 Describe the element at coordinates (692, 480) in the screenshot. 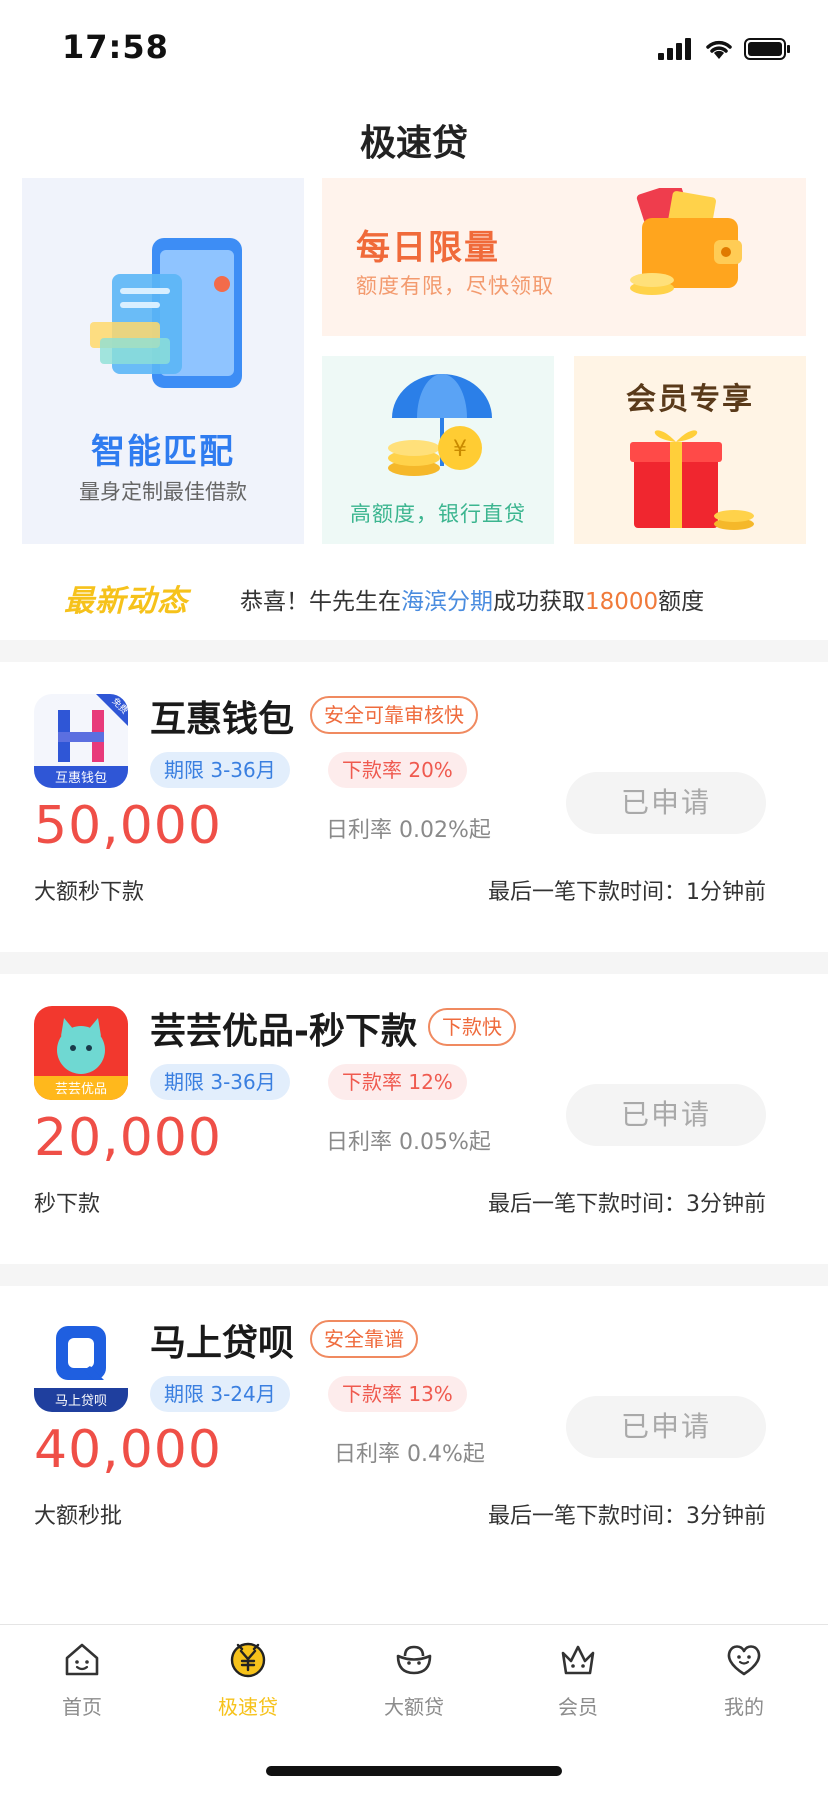

I see `gift-box-illustration` at that location.